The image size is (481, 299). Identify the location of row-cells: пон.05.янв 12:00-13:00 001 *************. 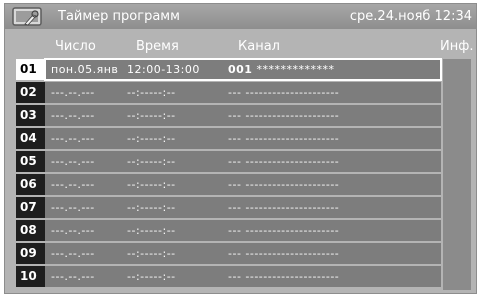
(243, 69).